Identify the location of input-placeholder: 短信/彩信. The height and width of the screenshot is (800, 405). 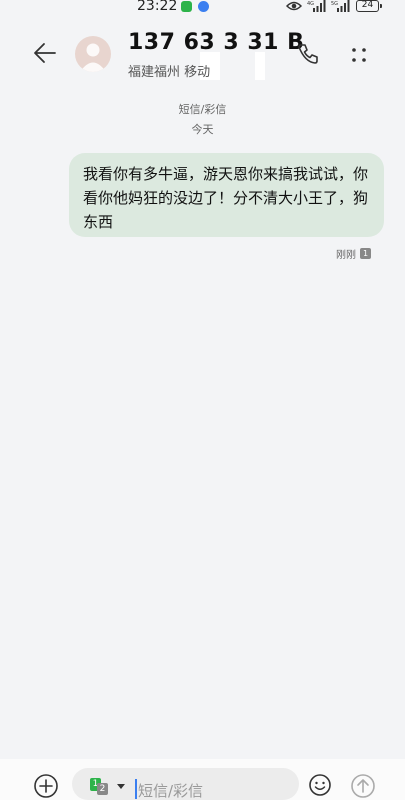
(171, 791).